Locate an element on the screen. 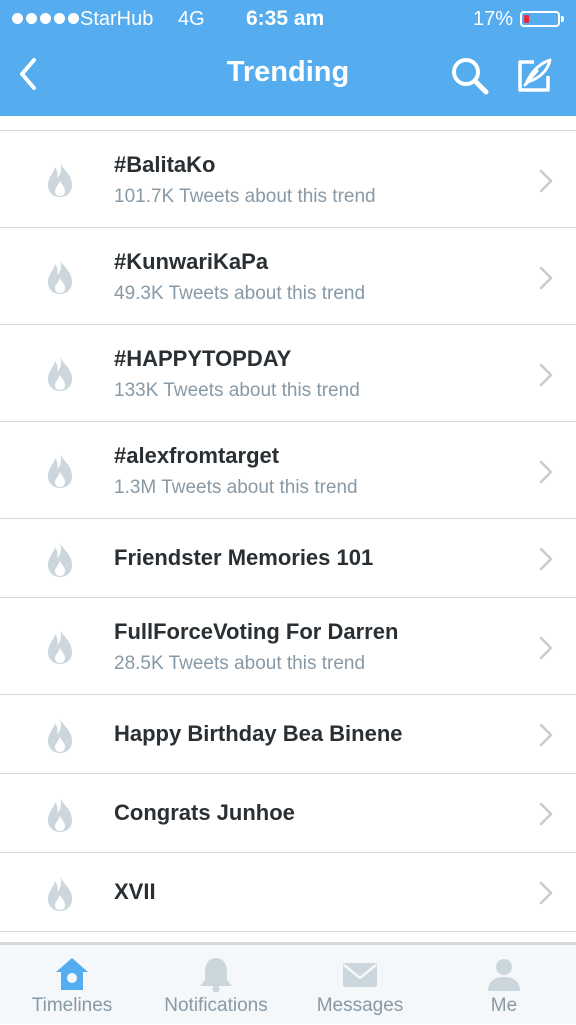 The height and width of the screenshot is (1025, 576). trend-name: #HAPPYTOPDAY is located at coordinates (203, 358).